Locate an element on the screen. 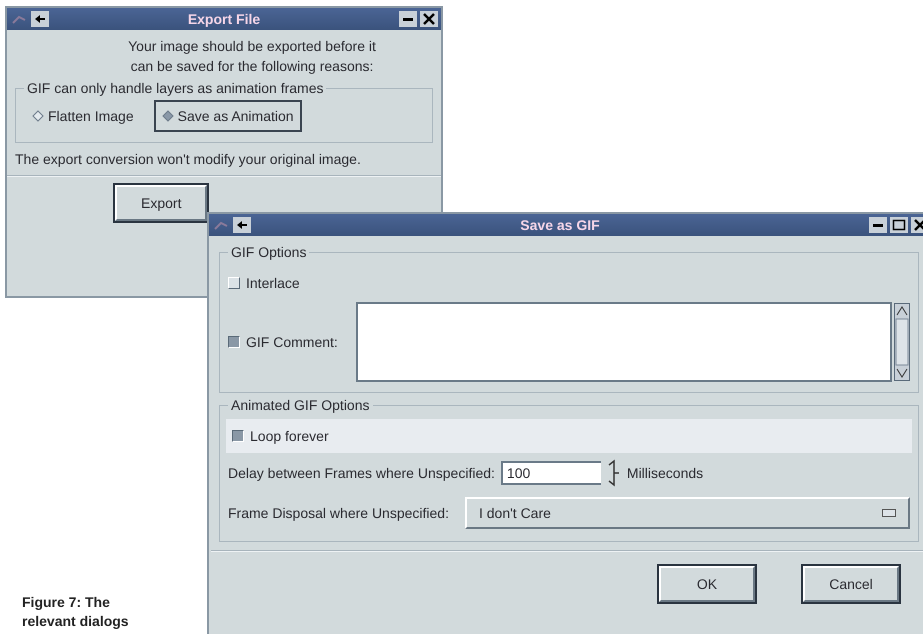 The width and height of the screenshot is (923, 634). group-label: GIF Options is located at coordinates (269, 252).